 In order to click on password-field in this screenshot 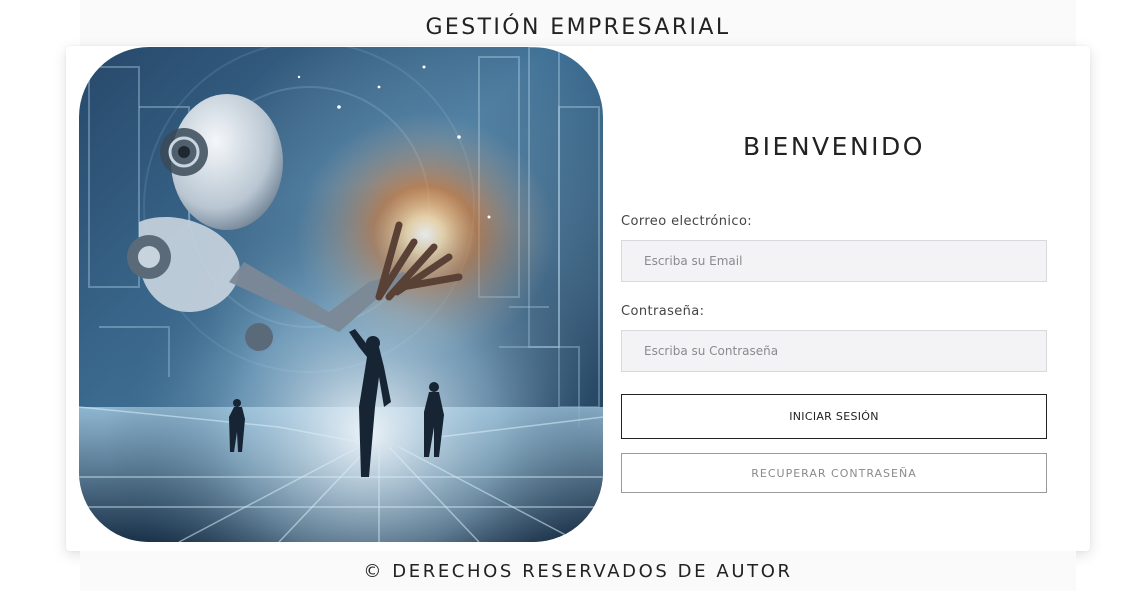, I will do `click(834, 351)`.